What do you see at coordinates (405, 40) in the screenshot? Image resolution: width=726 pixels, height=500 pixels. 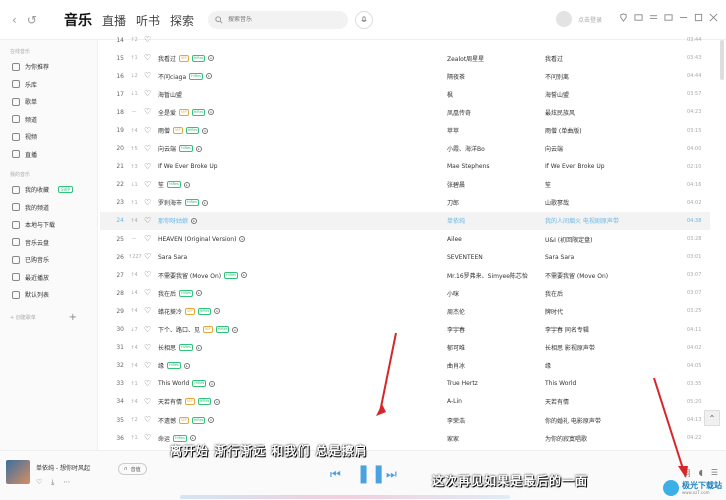 I see `song-row: 14 ↑2 ♡ 03:44` at bounding box center [405, 40].